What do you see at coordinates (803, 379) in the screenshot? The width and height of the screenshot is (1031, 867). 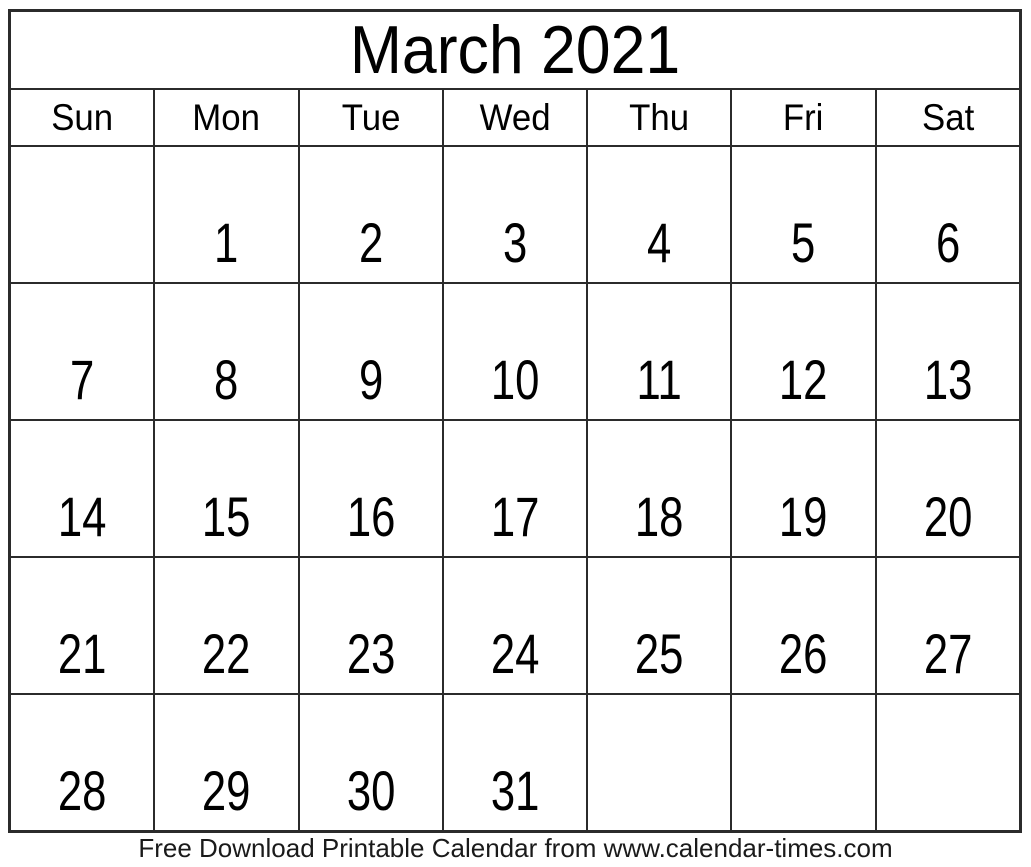 I see `day-number: 12` at bounding box center [803, 379].